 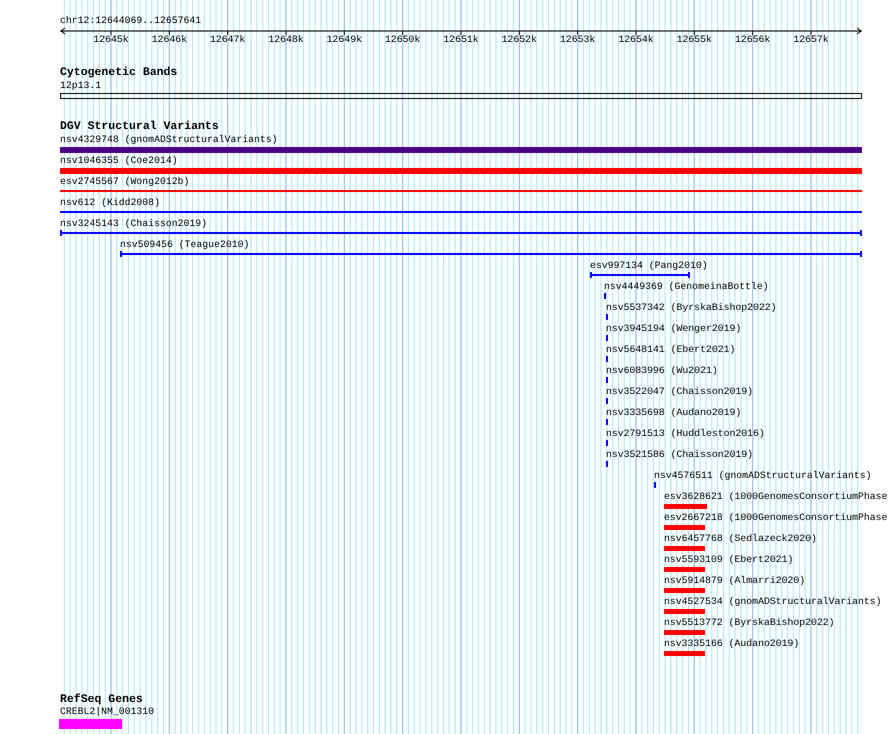 What do you see at coordinates (679, 455) in the screenshot?
I see `feature-label: nsv3521586 (Chaisson2019)` at bounding box center [679, 455].